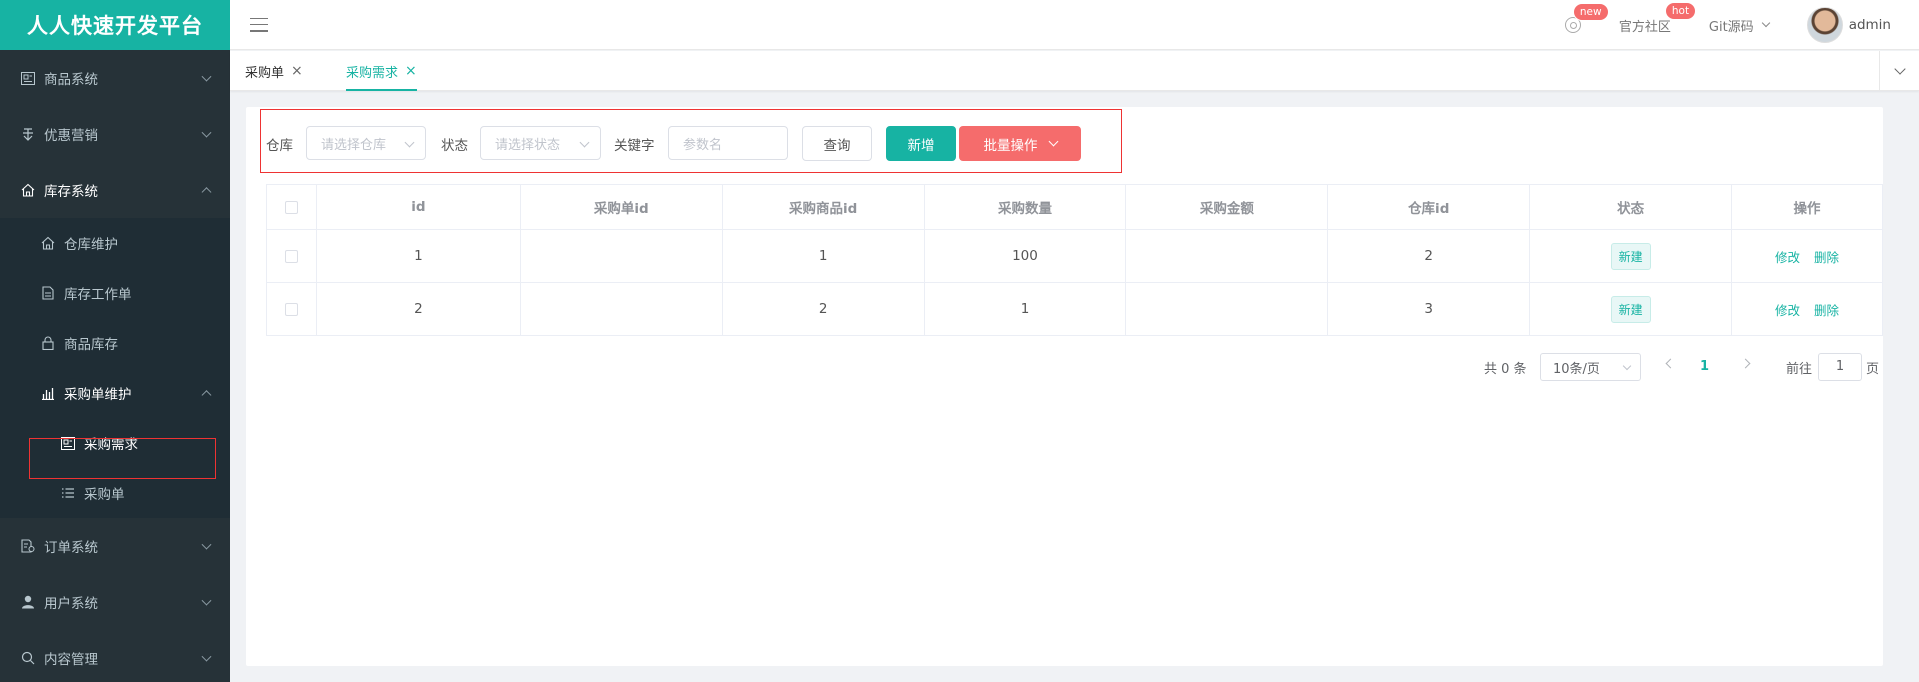 Image resolution: width=1919 pixels, height=682 pixels. I want to click on sidebar-item-orders: 订单系统, so click(115, 546).